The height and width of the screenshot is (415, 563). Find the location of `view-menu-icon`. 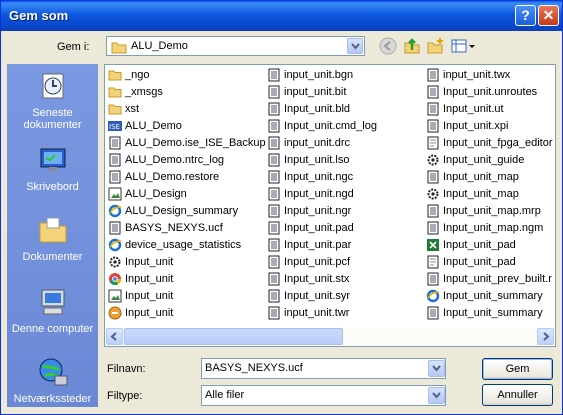

view-menu-icon is located at coordinates (463, 46).